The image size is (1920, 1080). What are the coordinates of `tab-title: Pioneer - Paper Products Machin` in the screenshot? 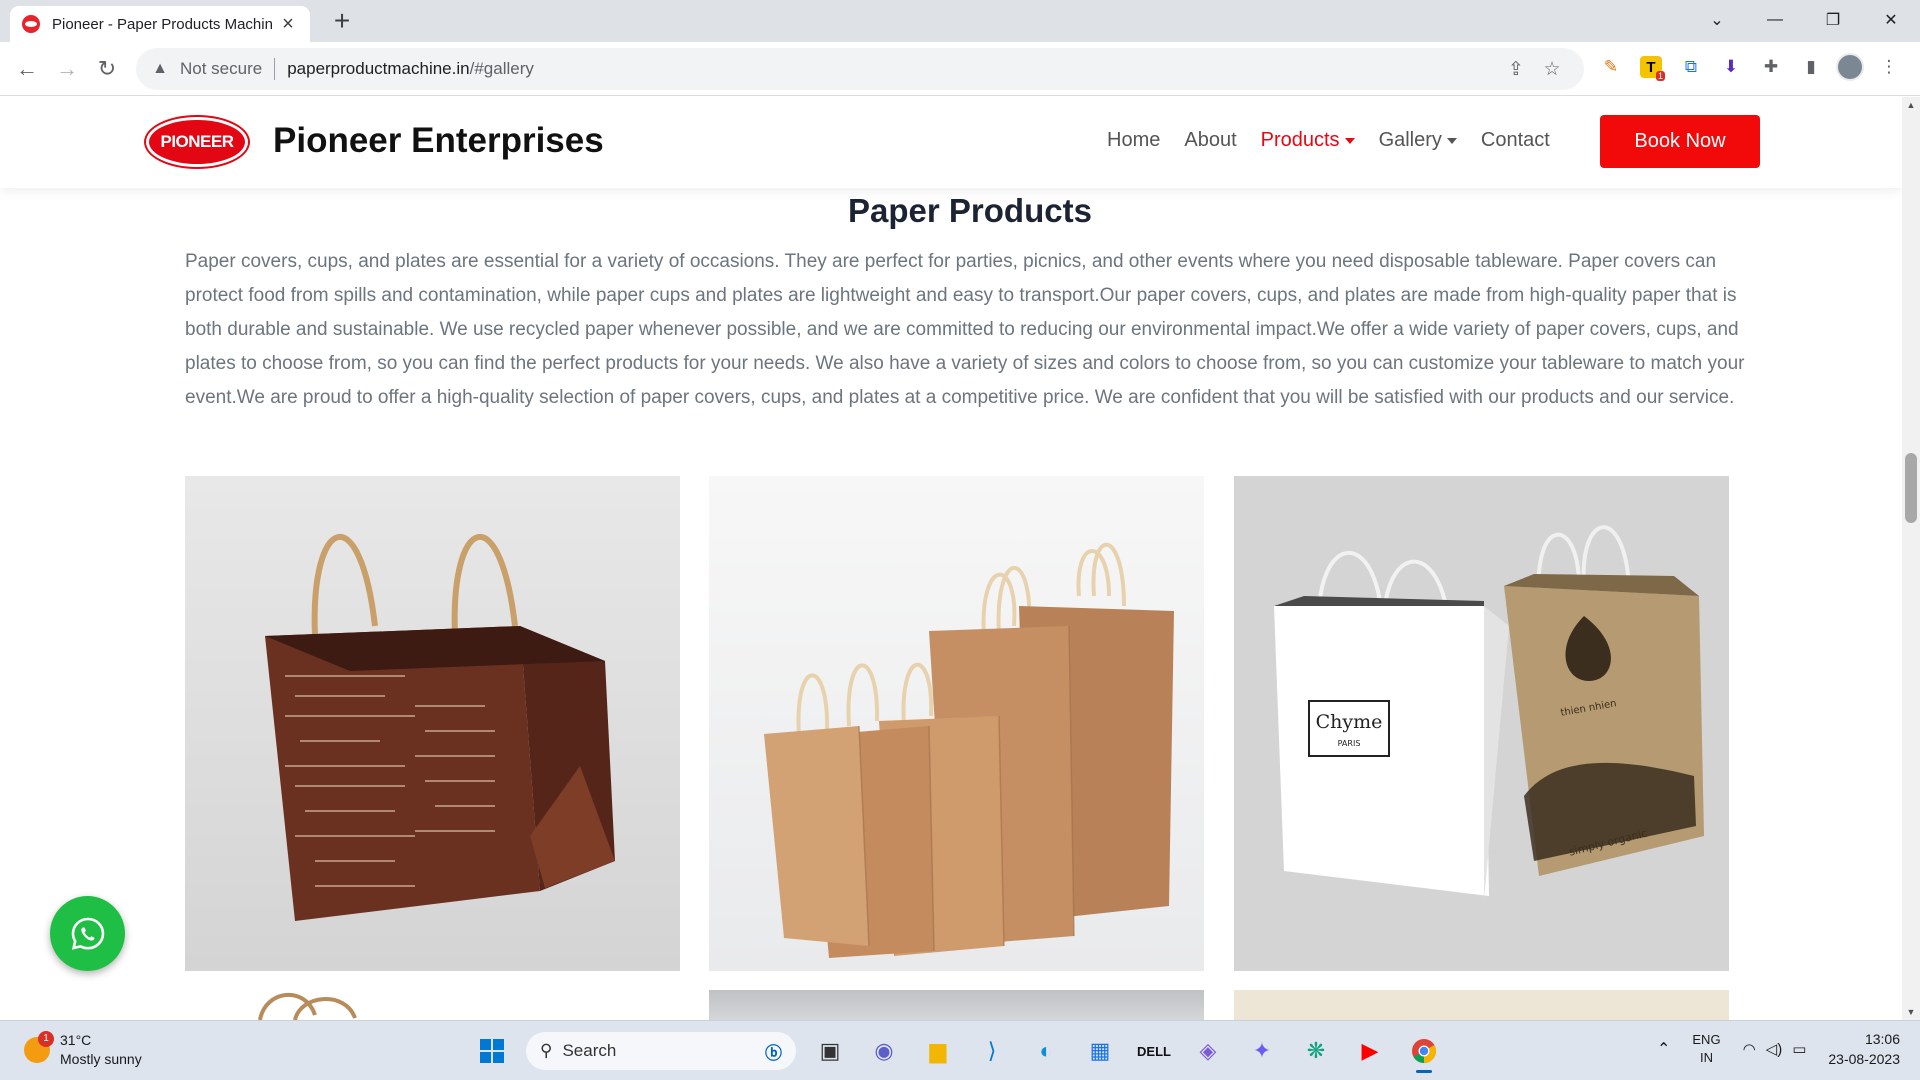 It's located at (162, 24).